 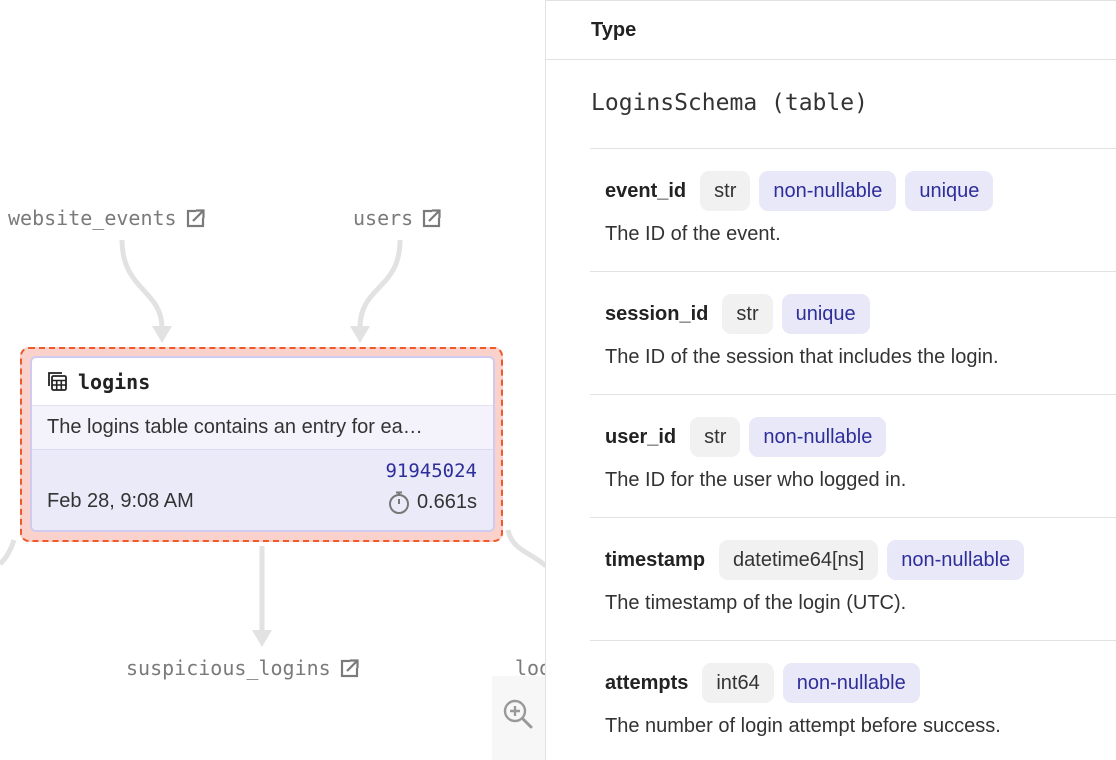 What do you see at coordinates (262, 490) in the screenshot?
I see `node-footer: 91945024 Feb 28, 9:08 AM 0.661s` at bounding box center [262, 490].